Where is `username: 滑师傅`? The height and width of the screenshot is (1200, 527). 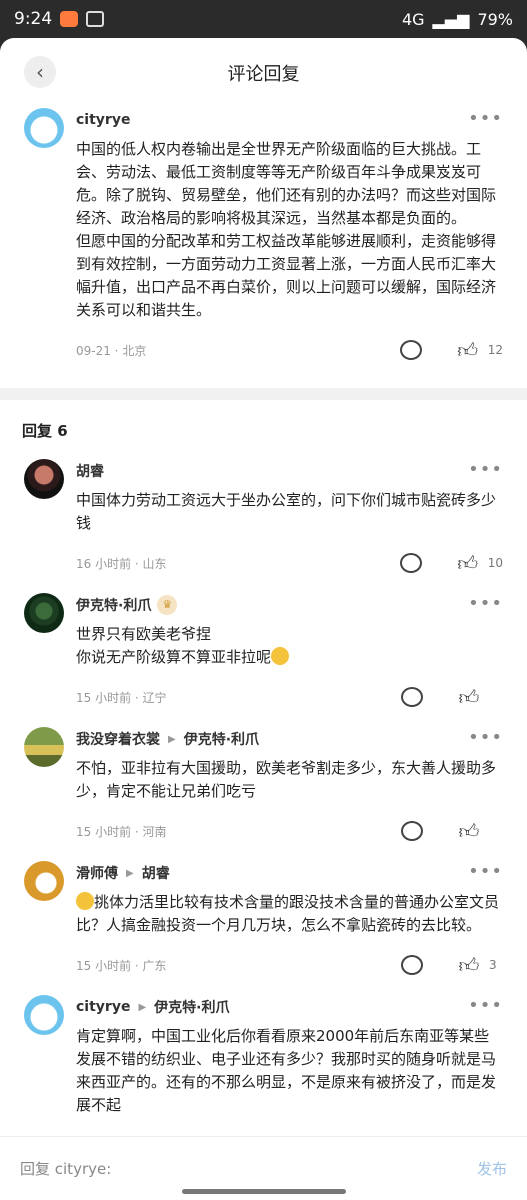
username: 滑师傅 is located at coordinates (97, 873).